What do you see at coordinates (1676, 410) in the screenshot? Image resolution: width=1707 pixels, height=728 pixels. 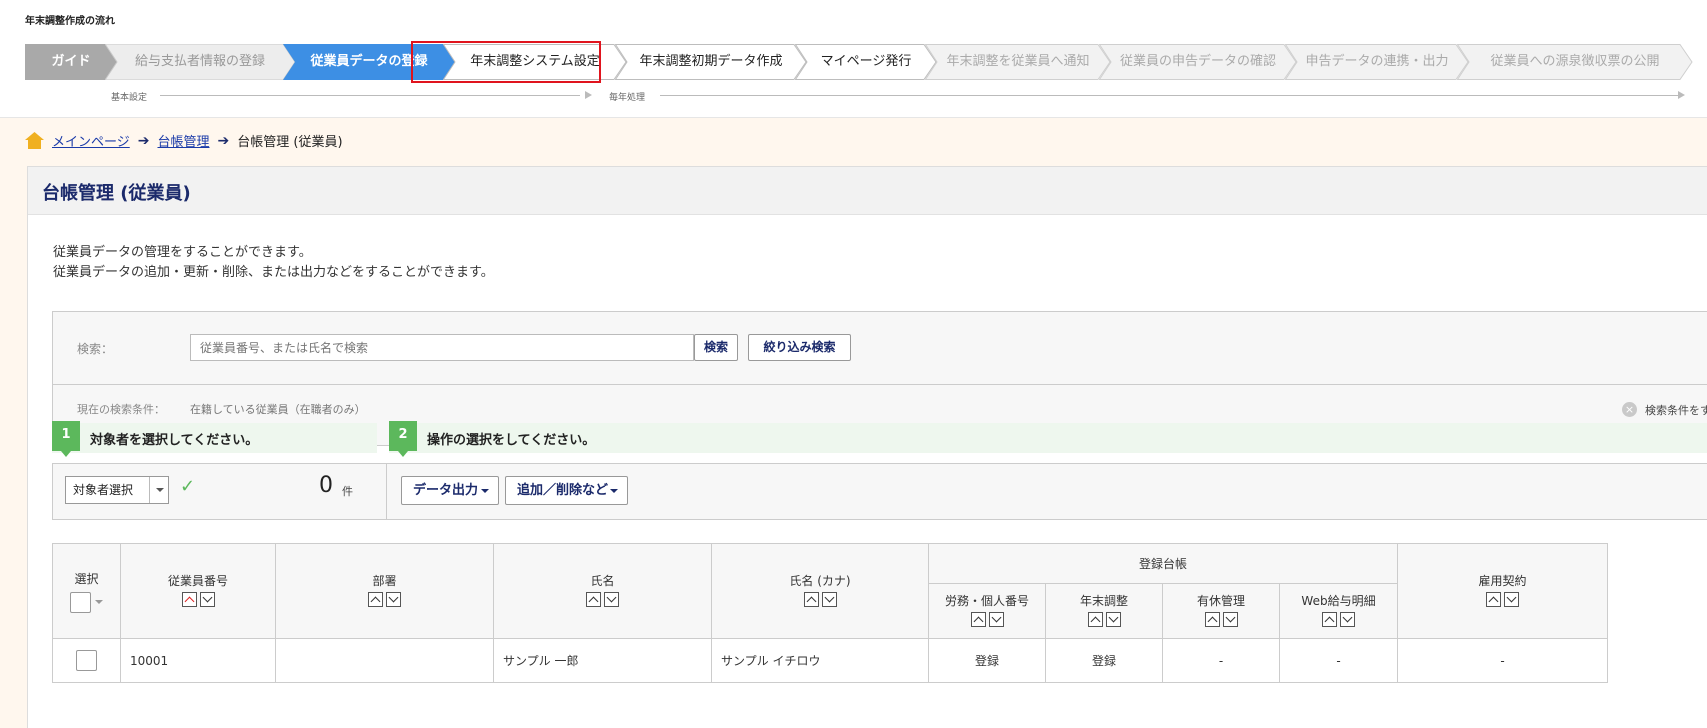 I see `clear-all-link: 検索条件をすべて解` at bounding box center [1676, 410].